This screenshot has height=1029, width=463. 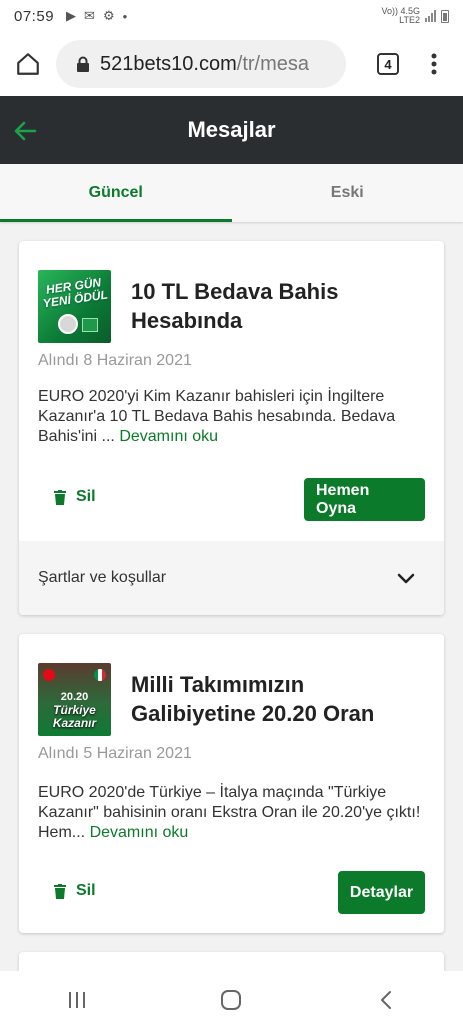 I want to click on home-button, so click(x=28, y=64).